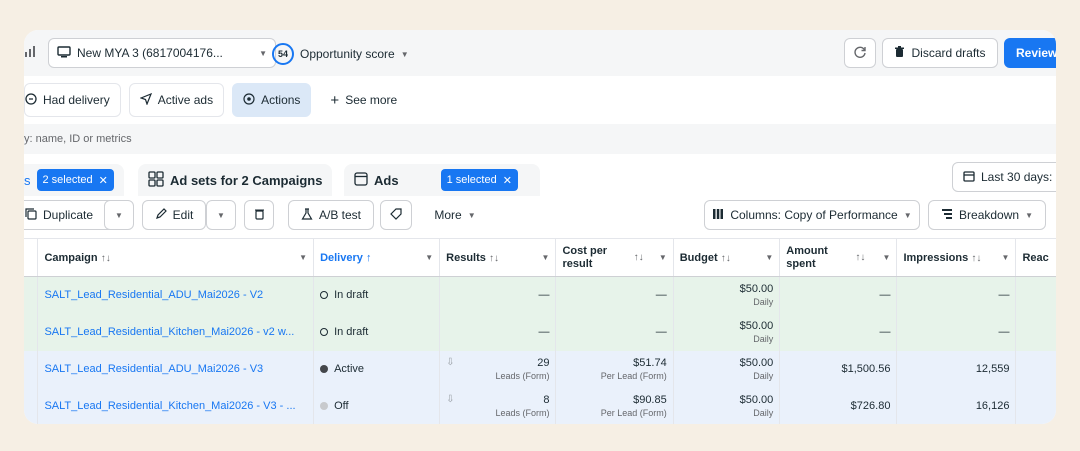 The image size is (1080, 451). I want to click on refresh-button, so click(860, 53).